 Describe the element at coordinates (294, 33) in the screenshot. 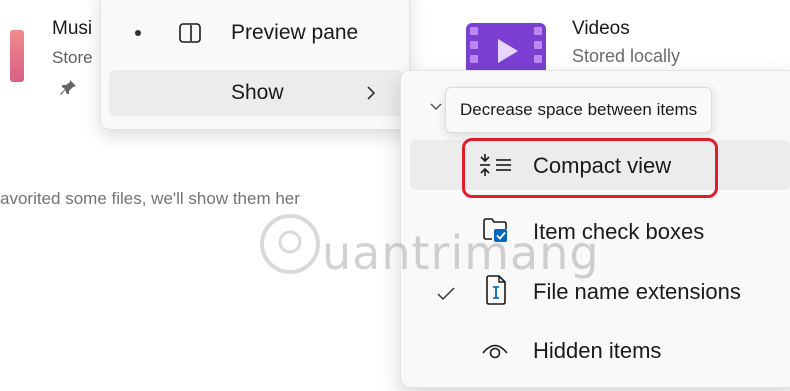

I see `menu-item-preview-pane: Preview pane` at that location.